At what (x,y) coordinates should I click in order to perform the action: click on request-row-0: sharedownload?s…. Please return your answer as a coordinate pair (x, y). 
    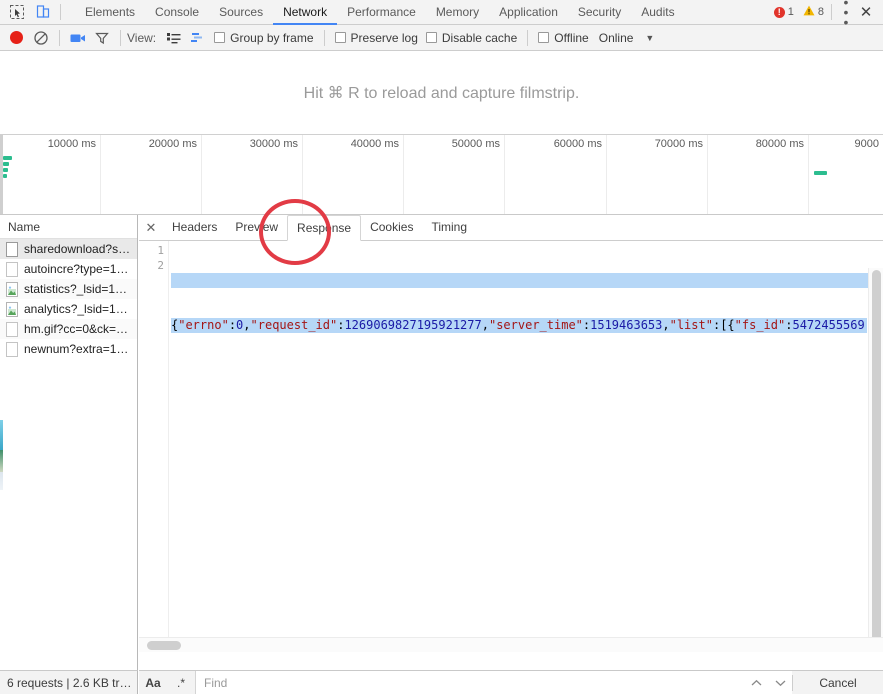
    Looking at the image, I should click on (68, 249).